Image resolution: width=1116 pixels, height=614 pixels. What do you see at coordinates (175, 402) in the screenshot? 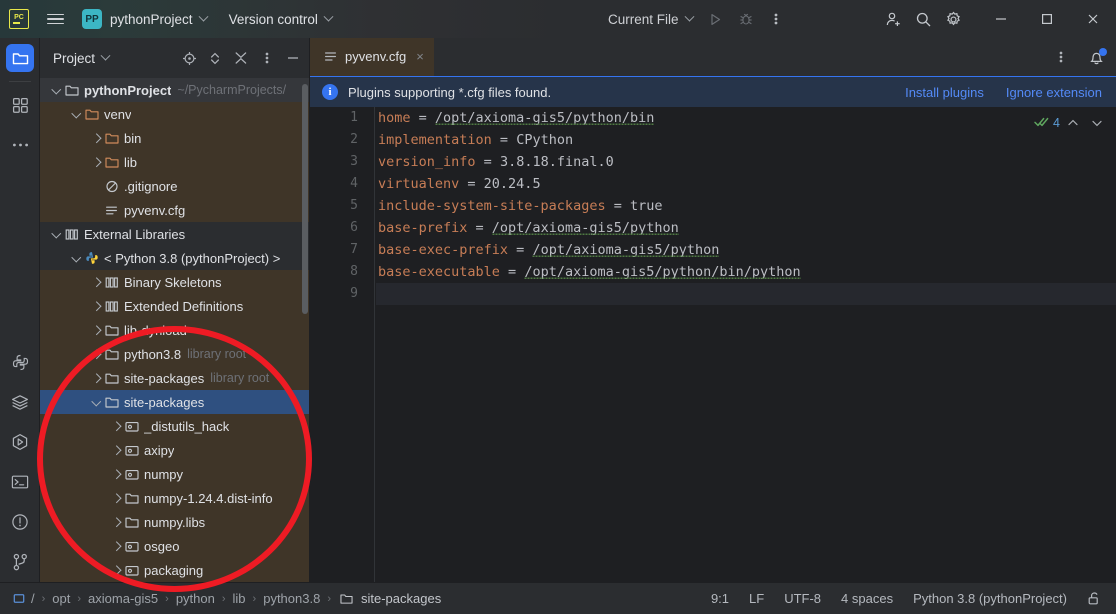
I see `tree-row: site-packages` at bounding box center [175, 402].